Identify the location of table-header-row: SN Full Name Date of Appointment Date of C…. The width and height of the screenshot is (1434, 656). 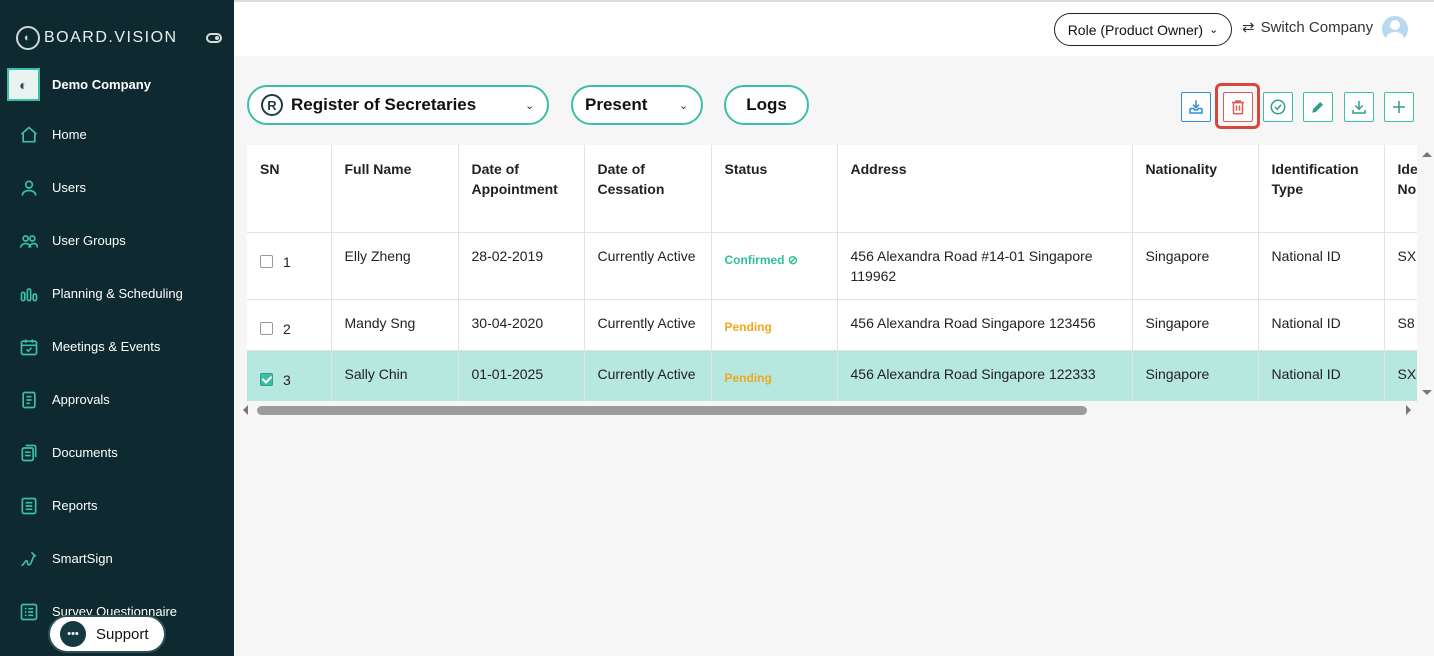
(832, 189).